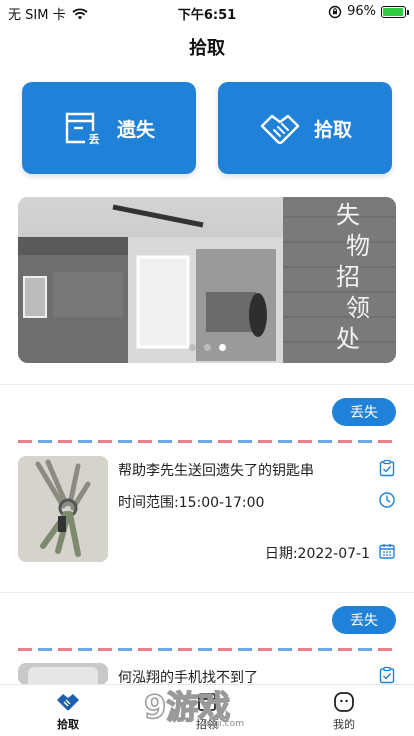 The height and width of the screenshot is (736, 414). I want to click on found-button-label: 拾取, so click(332, 129).